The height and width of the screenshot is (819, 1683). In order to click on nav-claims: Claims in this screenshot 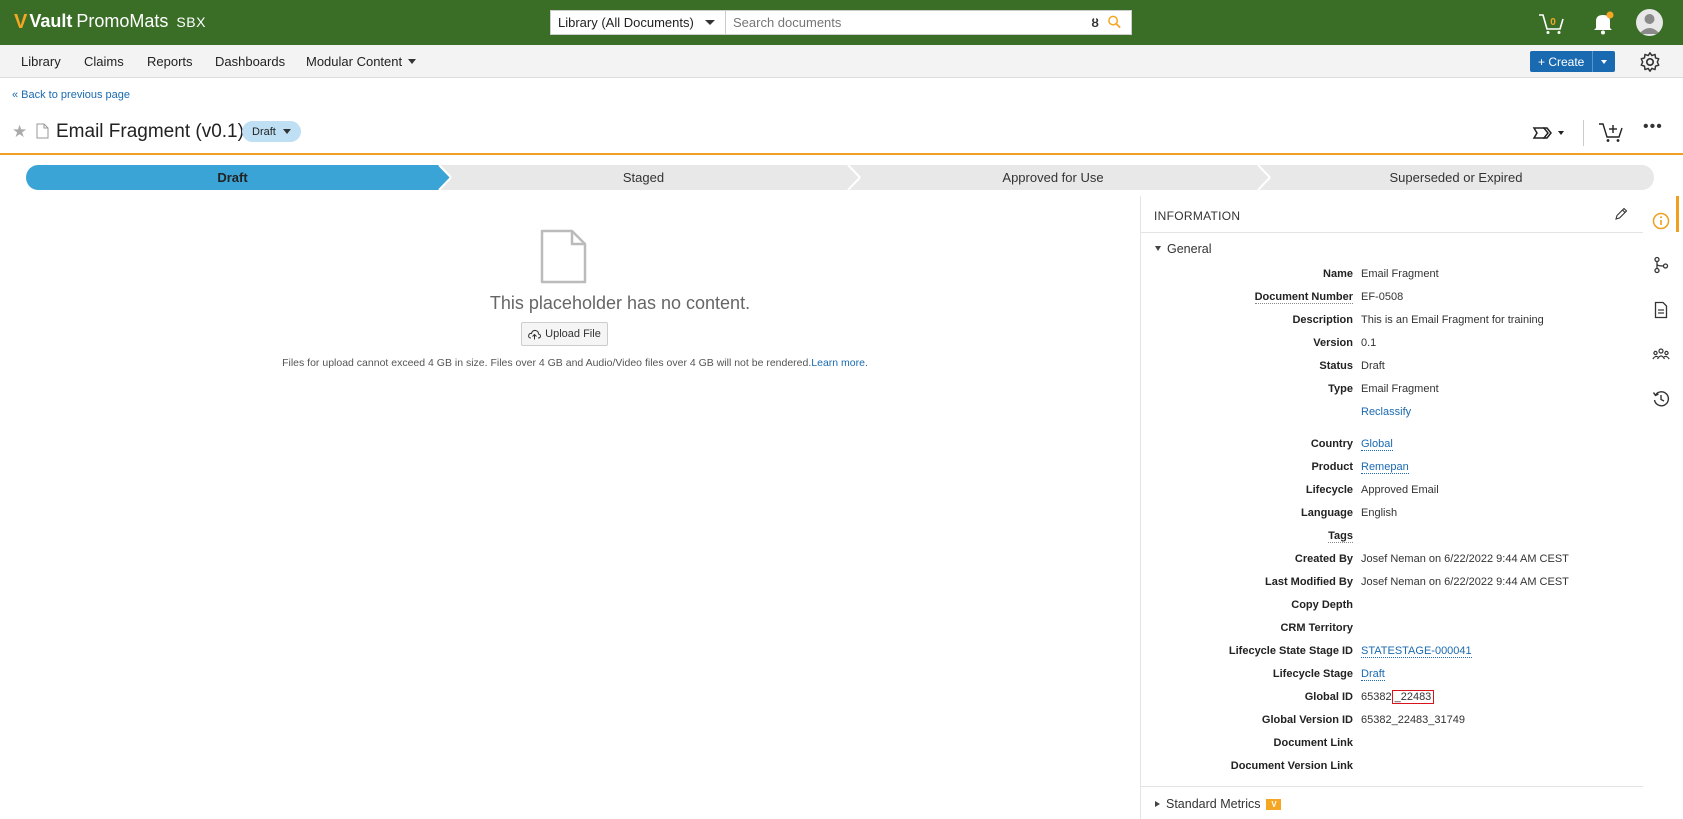, I will do `click(104, 61)`.